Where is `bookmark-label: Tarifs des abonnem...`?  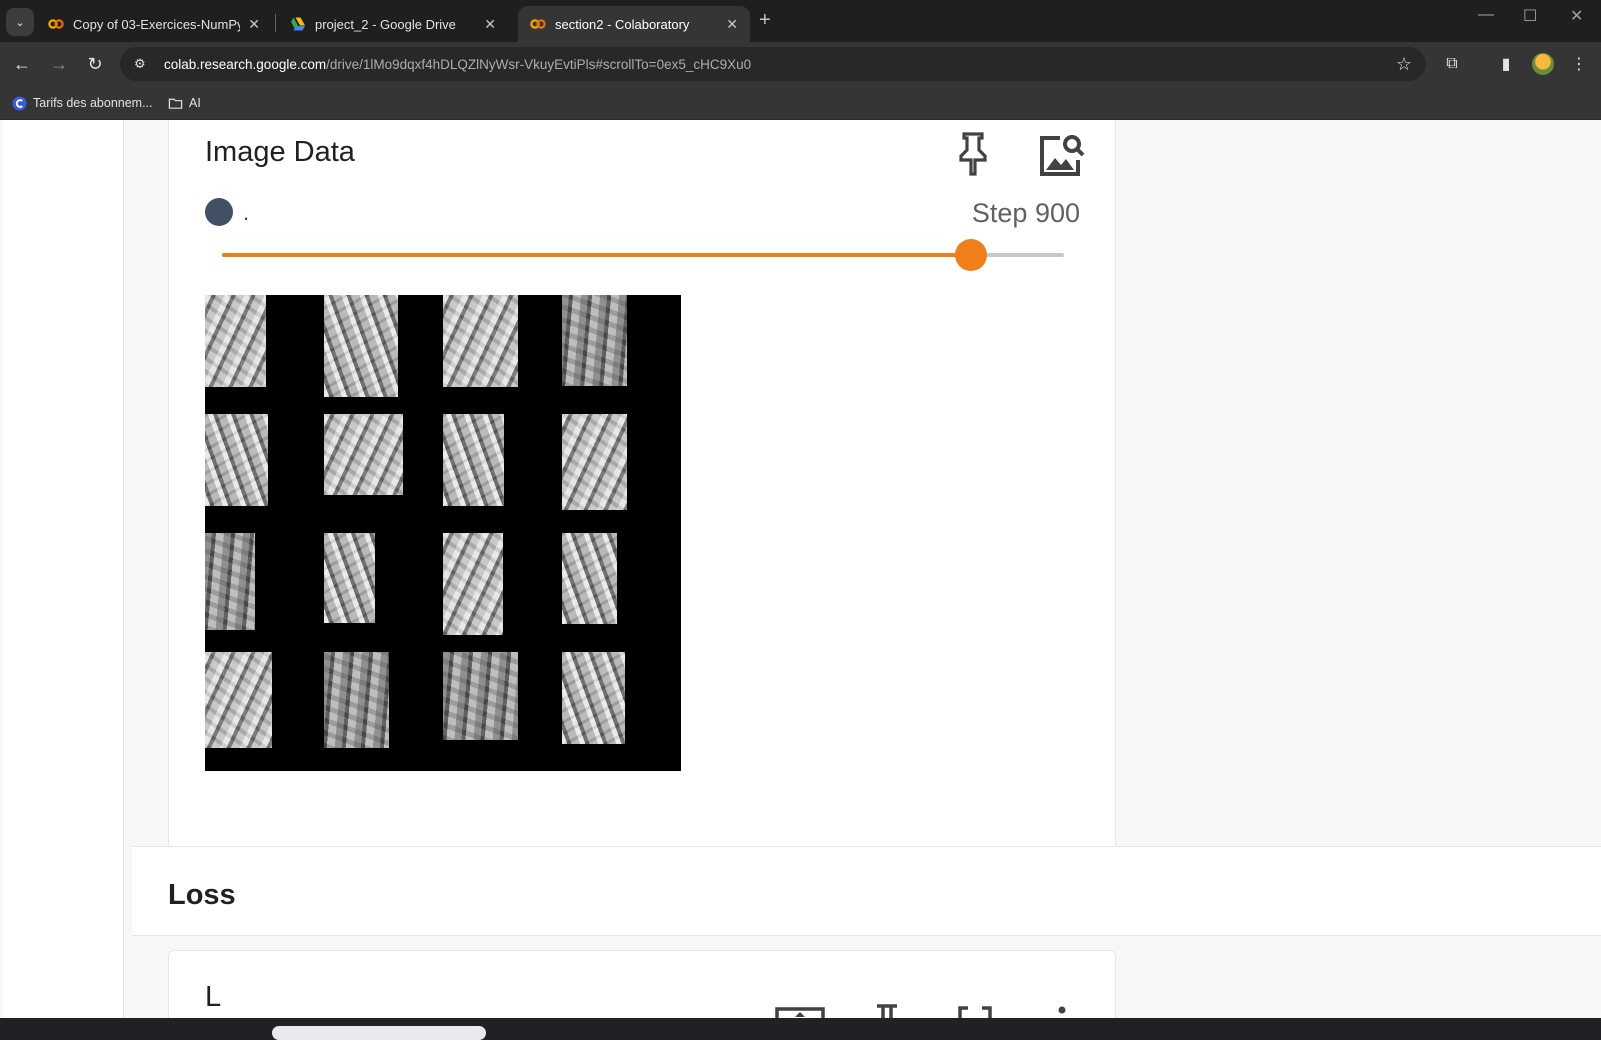
bookmark-label: Tarifs des abonnem... is located at coordinates (93, 103).